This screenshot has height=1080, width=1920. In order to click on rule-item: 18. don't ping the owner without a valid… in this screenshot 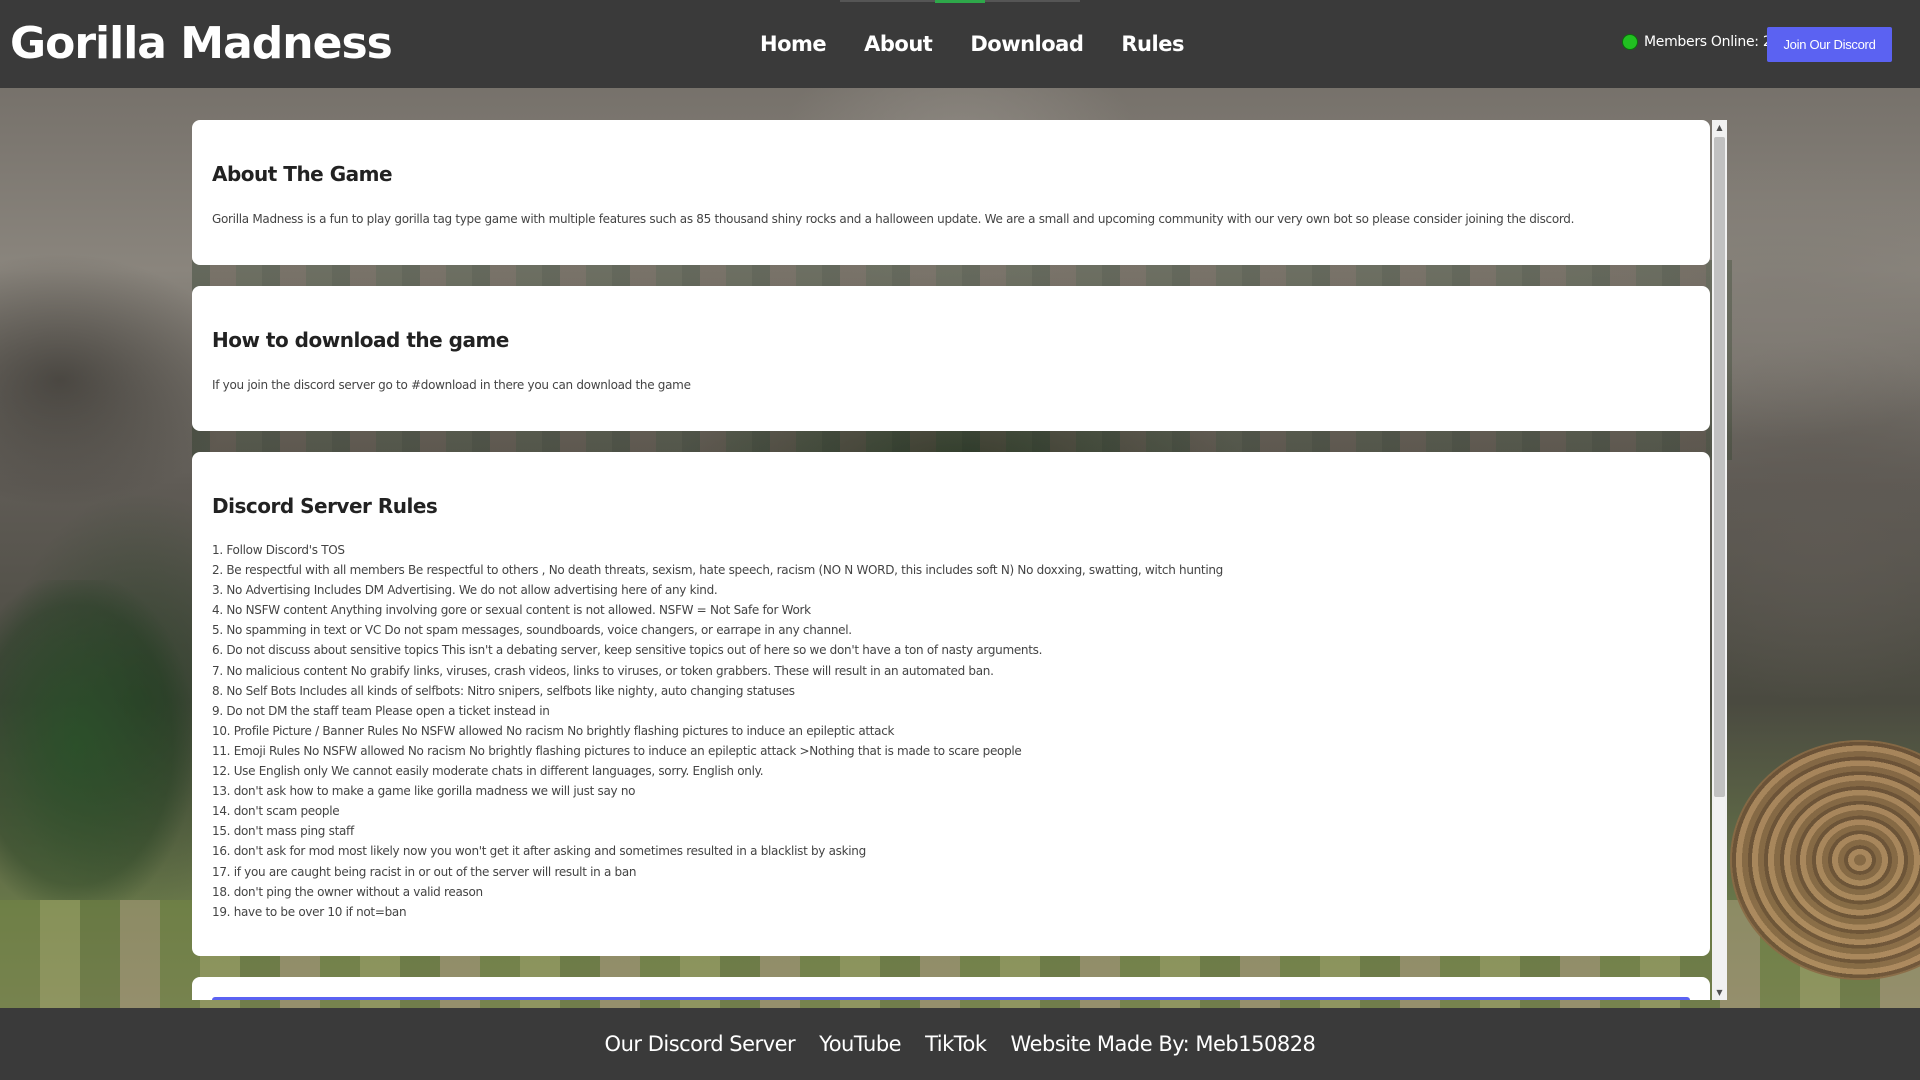, I will do `click(347, 891)`.